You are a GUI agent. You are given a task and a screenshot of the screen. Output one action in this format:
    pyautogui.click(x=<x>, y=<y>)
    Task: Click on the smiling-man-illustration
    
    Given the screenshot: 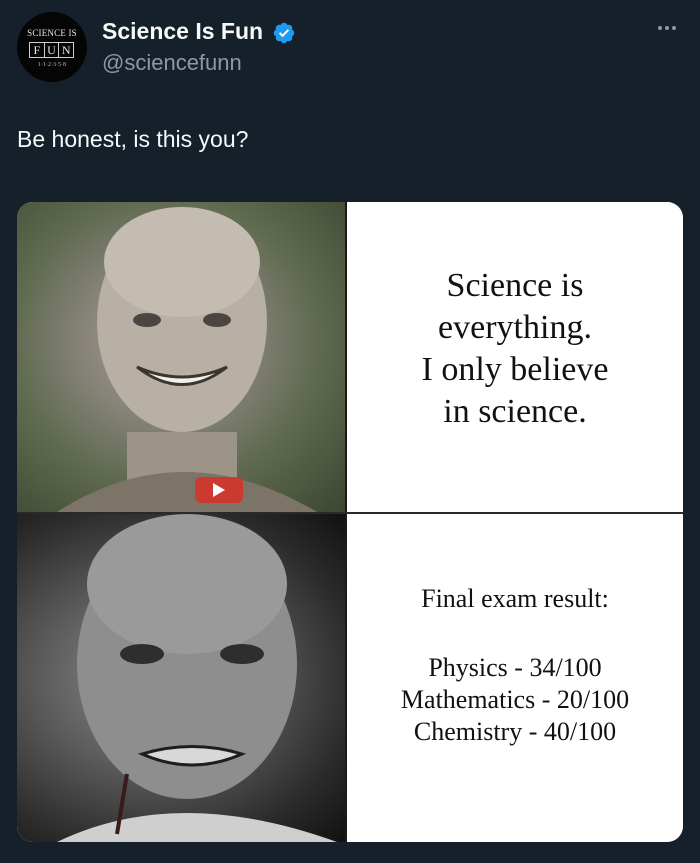 What is the action you would take?
    pyautogui.click(x=187, y=359)
    